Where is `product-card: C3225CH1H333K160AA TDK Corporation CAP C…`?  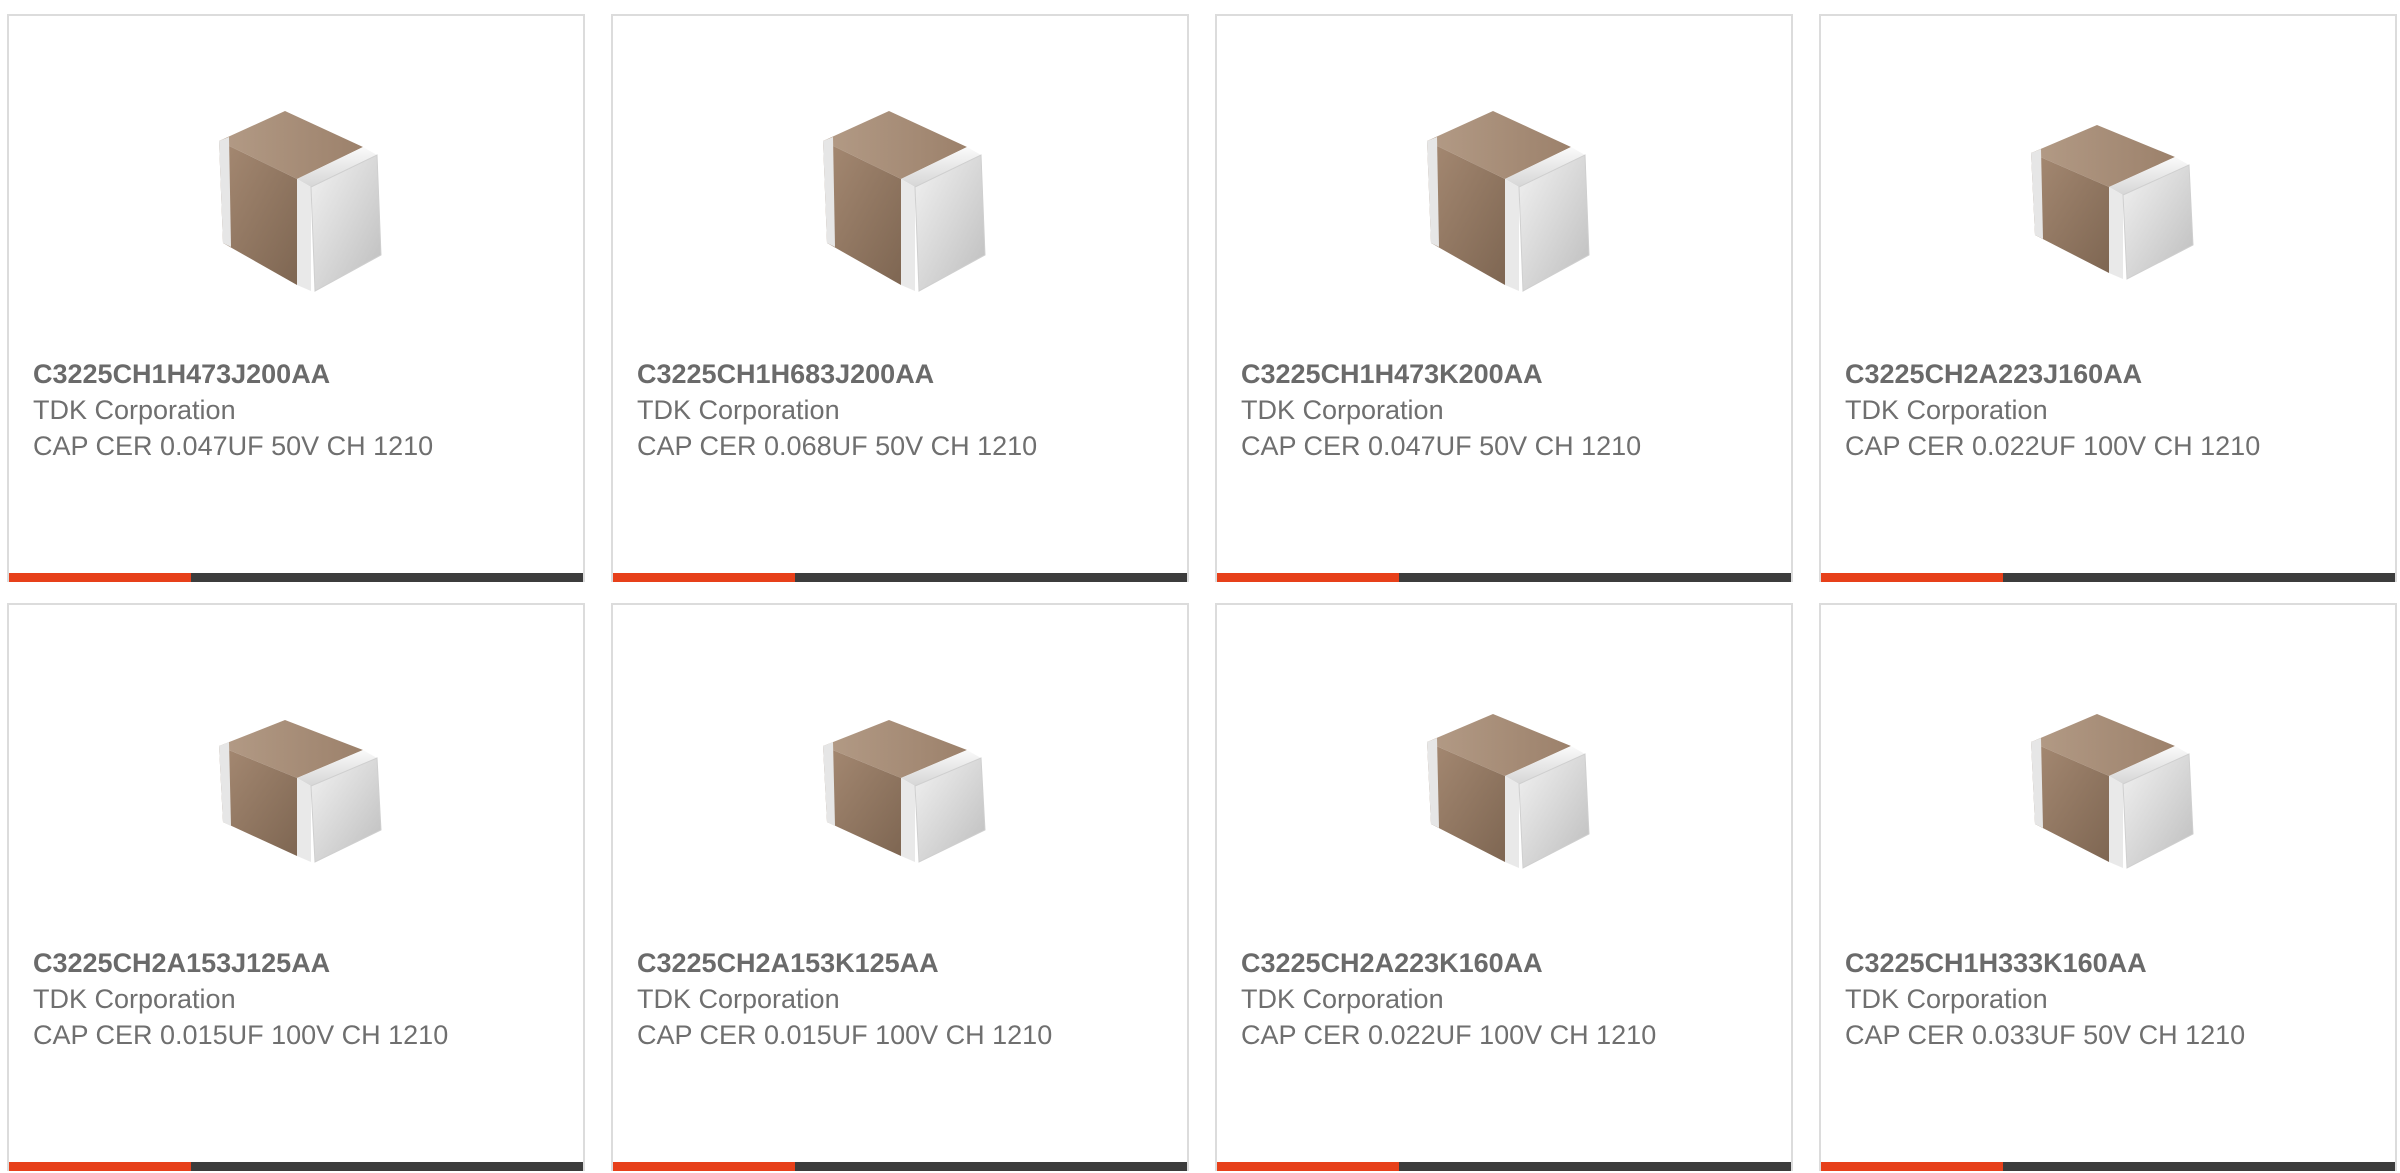 product-card: C3225CH1H333K160AA TDK Corporation CAP C… is located at coordinates (2108, 887).